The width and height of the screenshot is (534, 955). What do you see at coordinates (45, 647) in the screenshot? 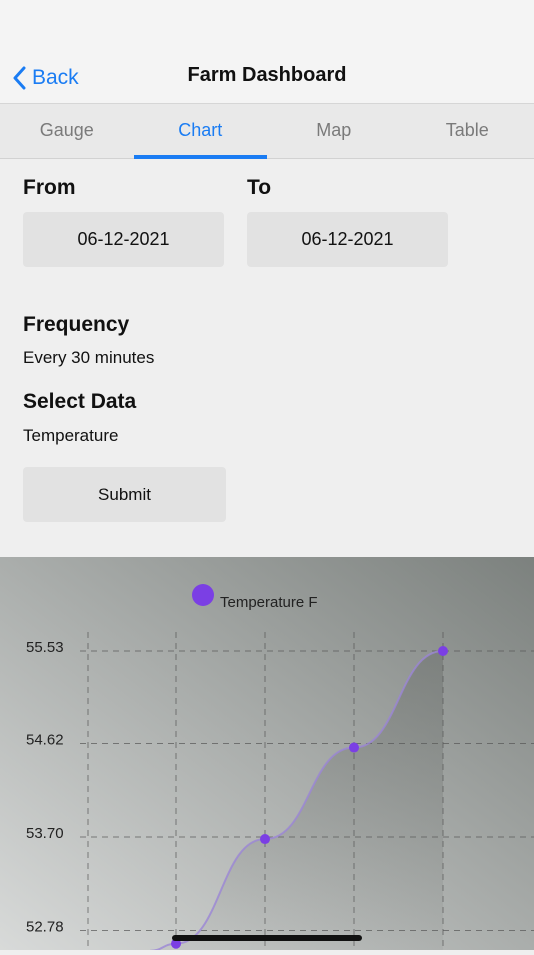
I see `y-tick-label: 55.53` at bounding box center [45, 647].